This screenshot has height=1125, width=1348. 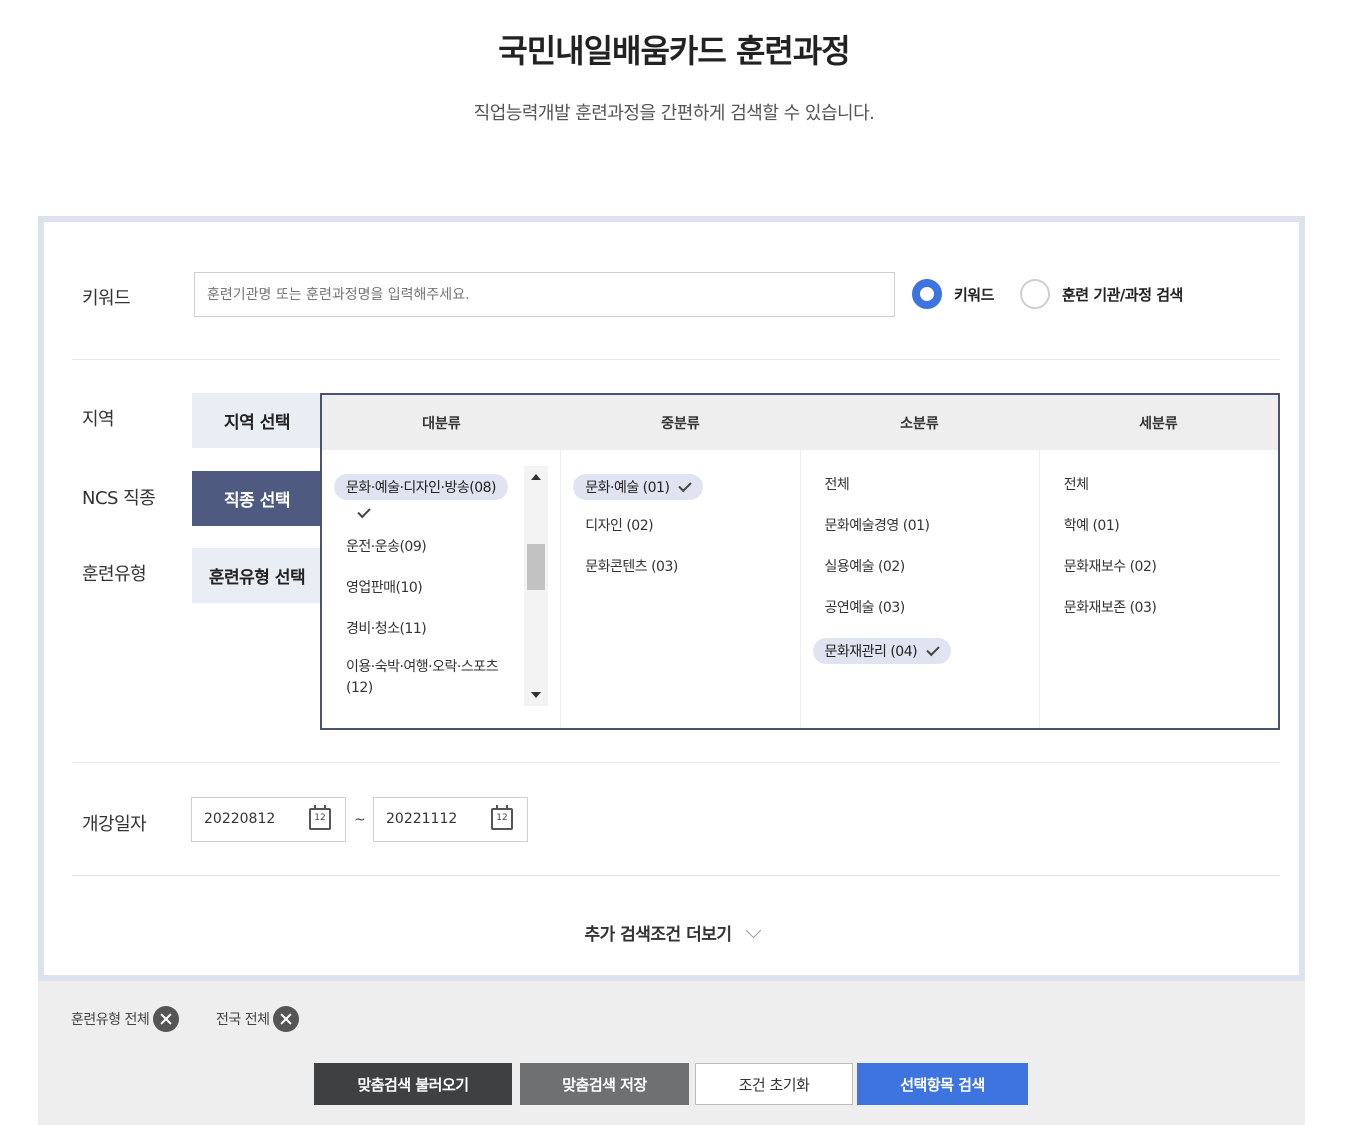 I want to click on middle-list: 문화·예술 (01) 디자인 (02) 문화콘텐츠 (03), so click(x=681, y=589).